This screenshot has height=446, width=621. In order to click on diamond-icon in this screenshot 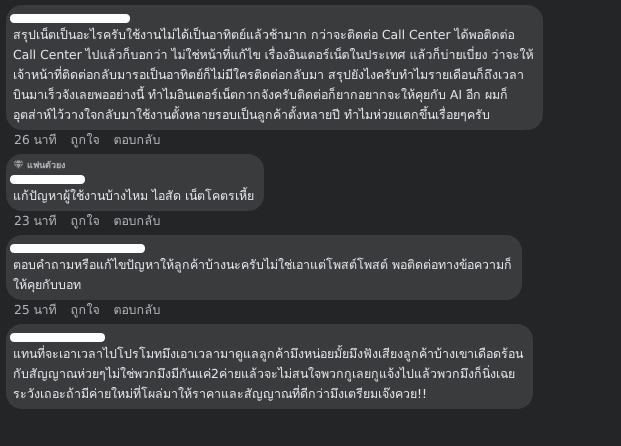, I will do `click(18, 165)`.